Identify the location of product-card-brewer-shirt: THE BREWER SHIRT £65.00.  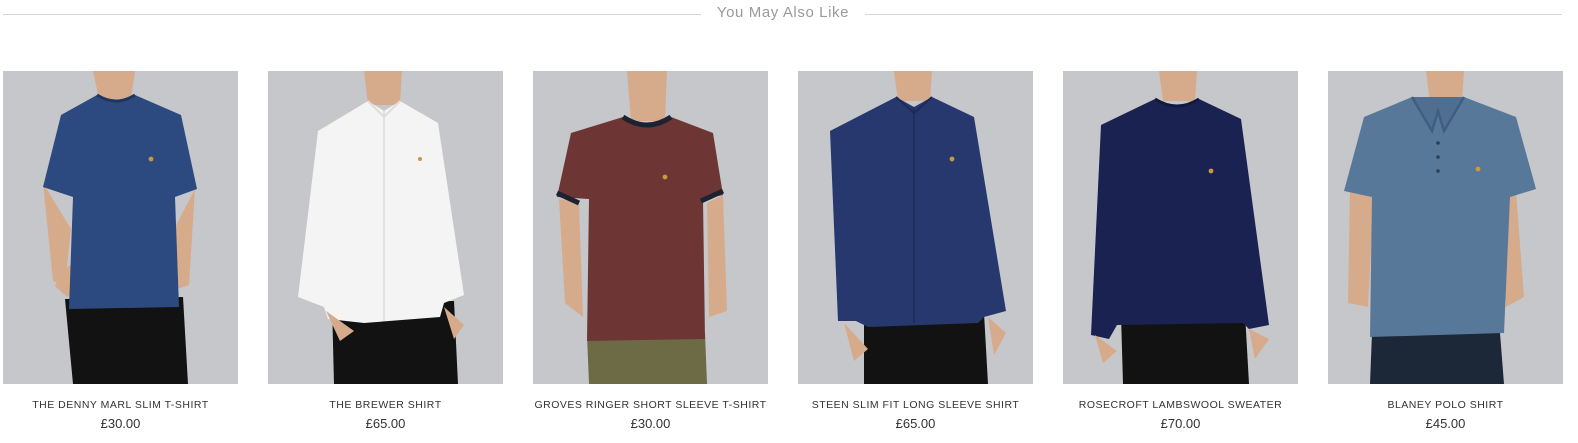
(385, 257).